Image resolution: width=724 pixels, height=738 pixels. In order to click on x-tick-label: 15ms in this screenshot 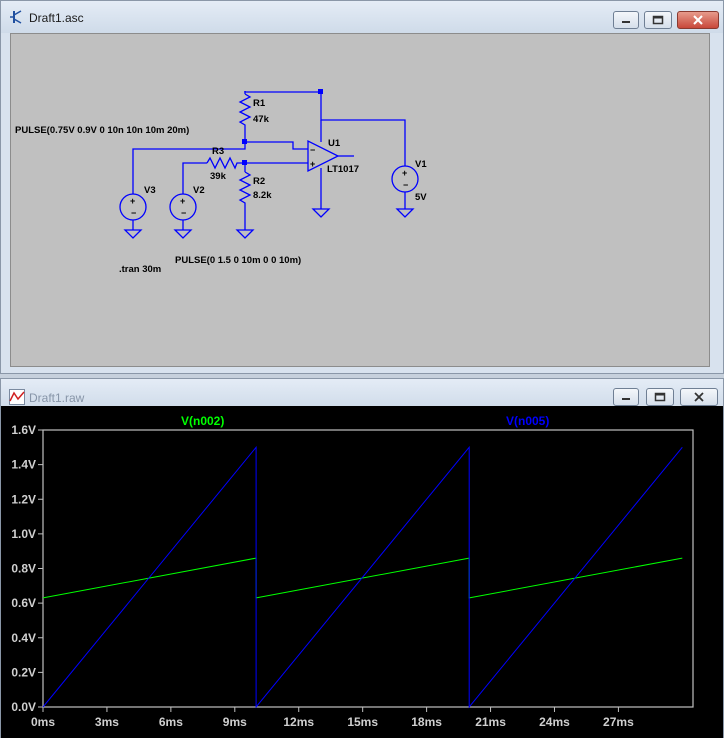, I will do `click(362, 722)`.